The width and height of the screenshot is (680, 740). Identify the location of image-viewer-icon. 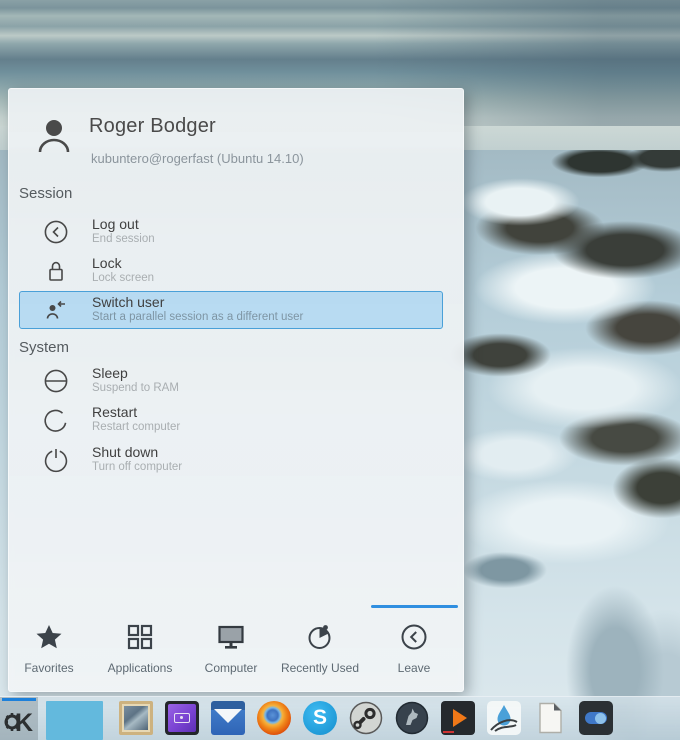
(136, 718).